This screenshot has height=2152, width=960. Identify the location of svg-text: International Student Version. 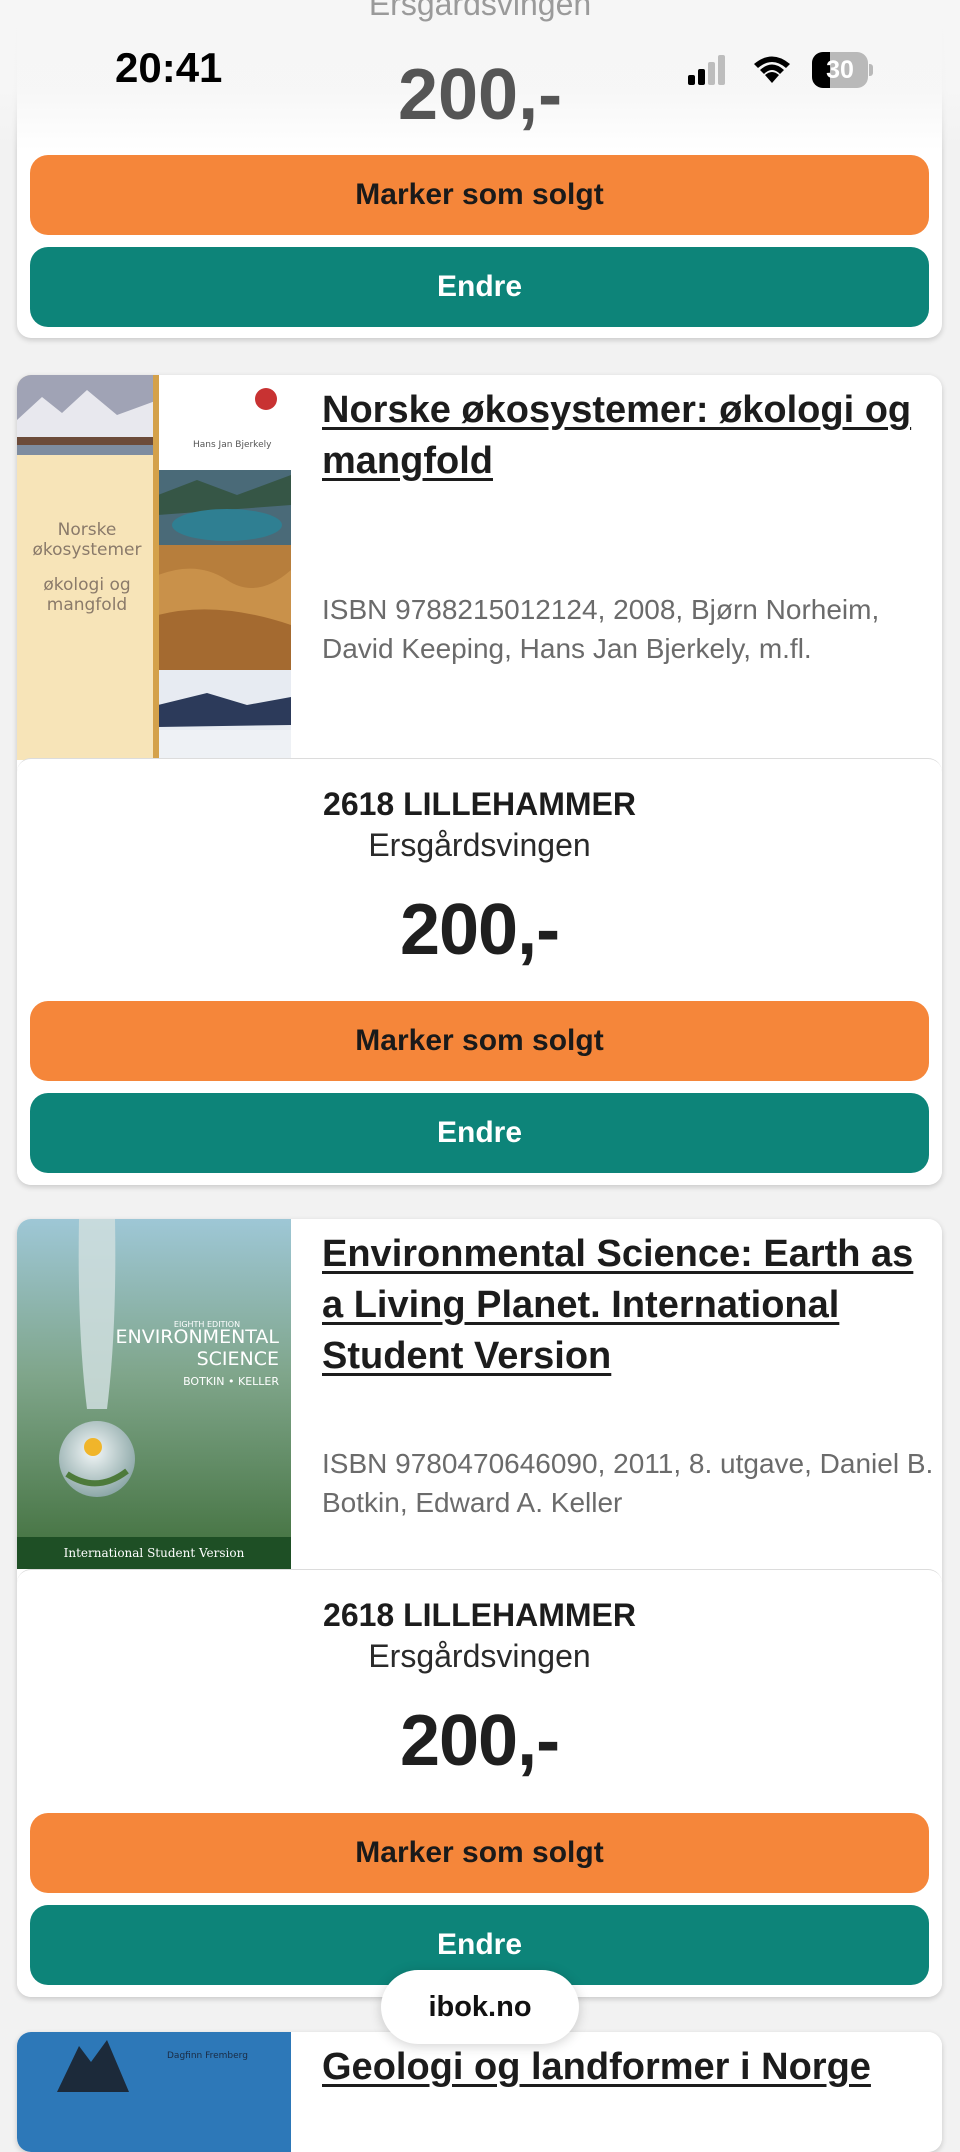
(154, 1553).